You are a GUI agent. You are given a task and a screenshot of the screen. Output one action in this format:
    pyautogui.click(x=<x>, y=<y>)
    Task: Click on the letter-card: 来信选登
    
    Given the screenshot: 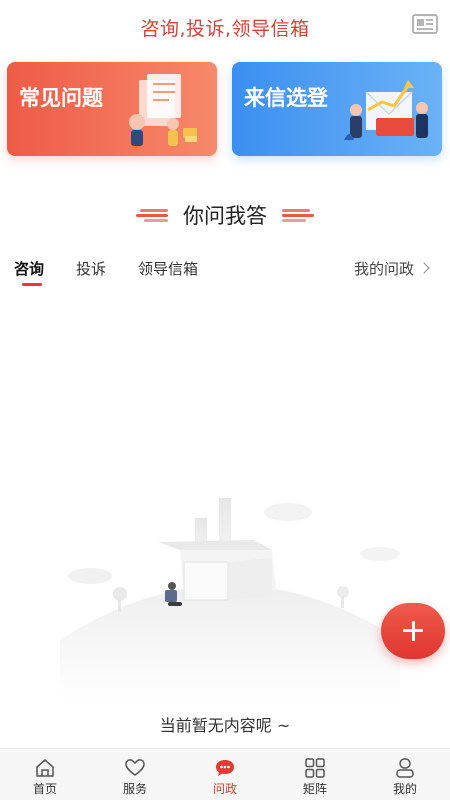 What is the action you would take?
    pyautogui.click(x=337, y=109)
    